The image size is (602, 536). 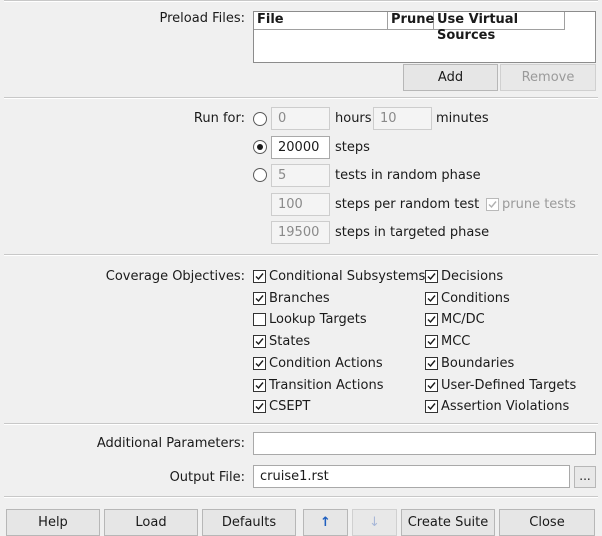 I want to click on cov-left-checkbox-4: Condition Actions, so click(x=318, y=363).